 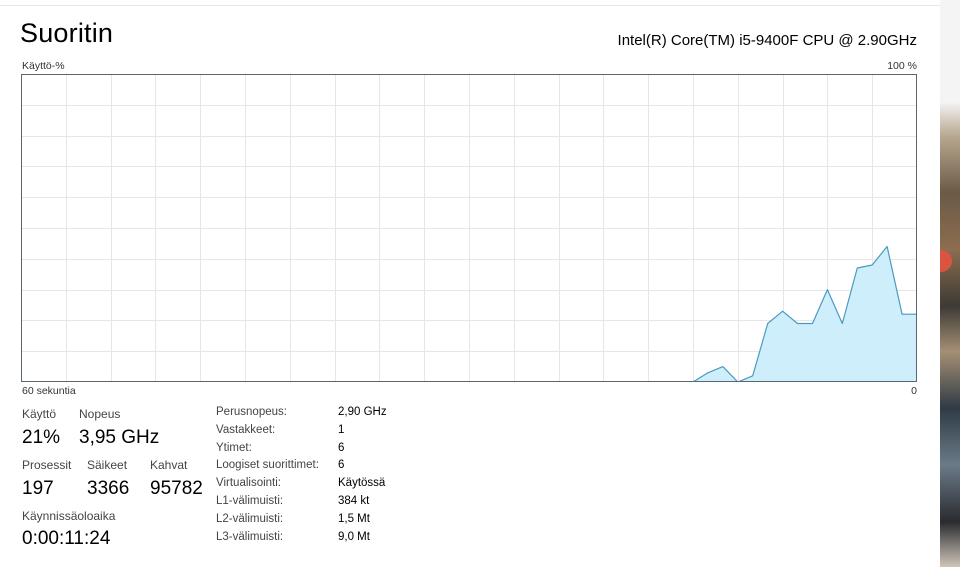 What do you see at coordinates (354, 500) in the screenshot?
I see `detail-value: 384 kt` at bounding box center [354, 500].